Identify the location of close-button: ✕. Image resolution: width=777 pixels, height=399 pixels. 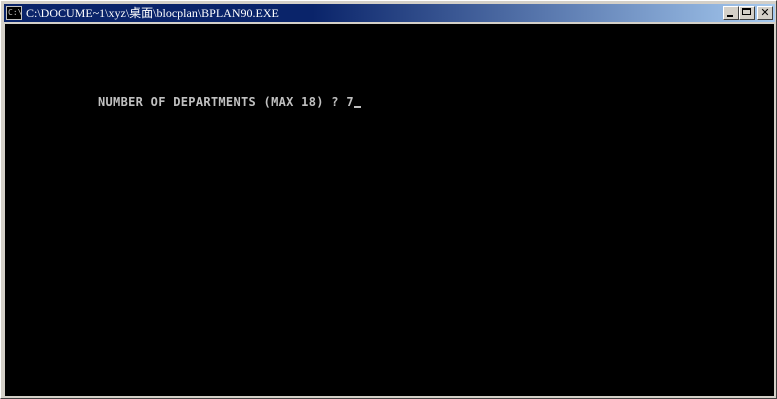
(765, 13).